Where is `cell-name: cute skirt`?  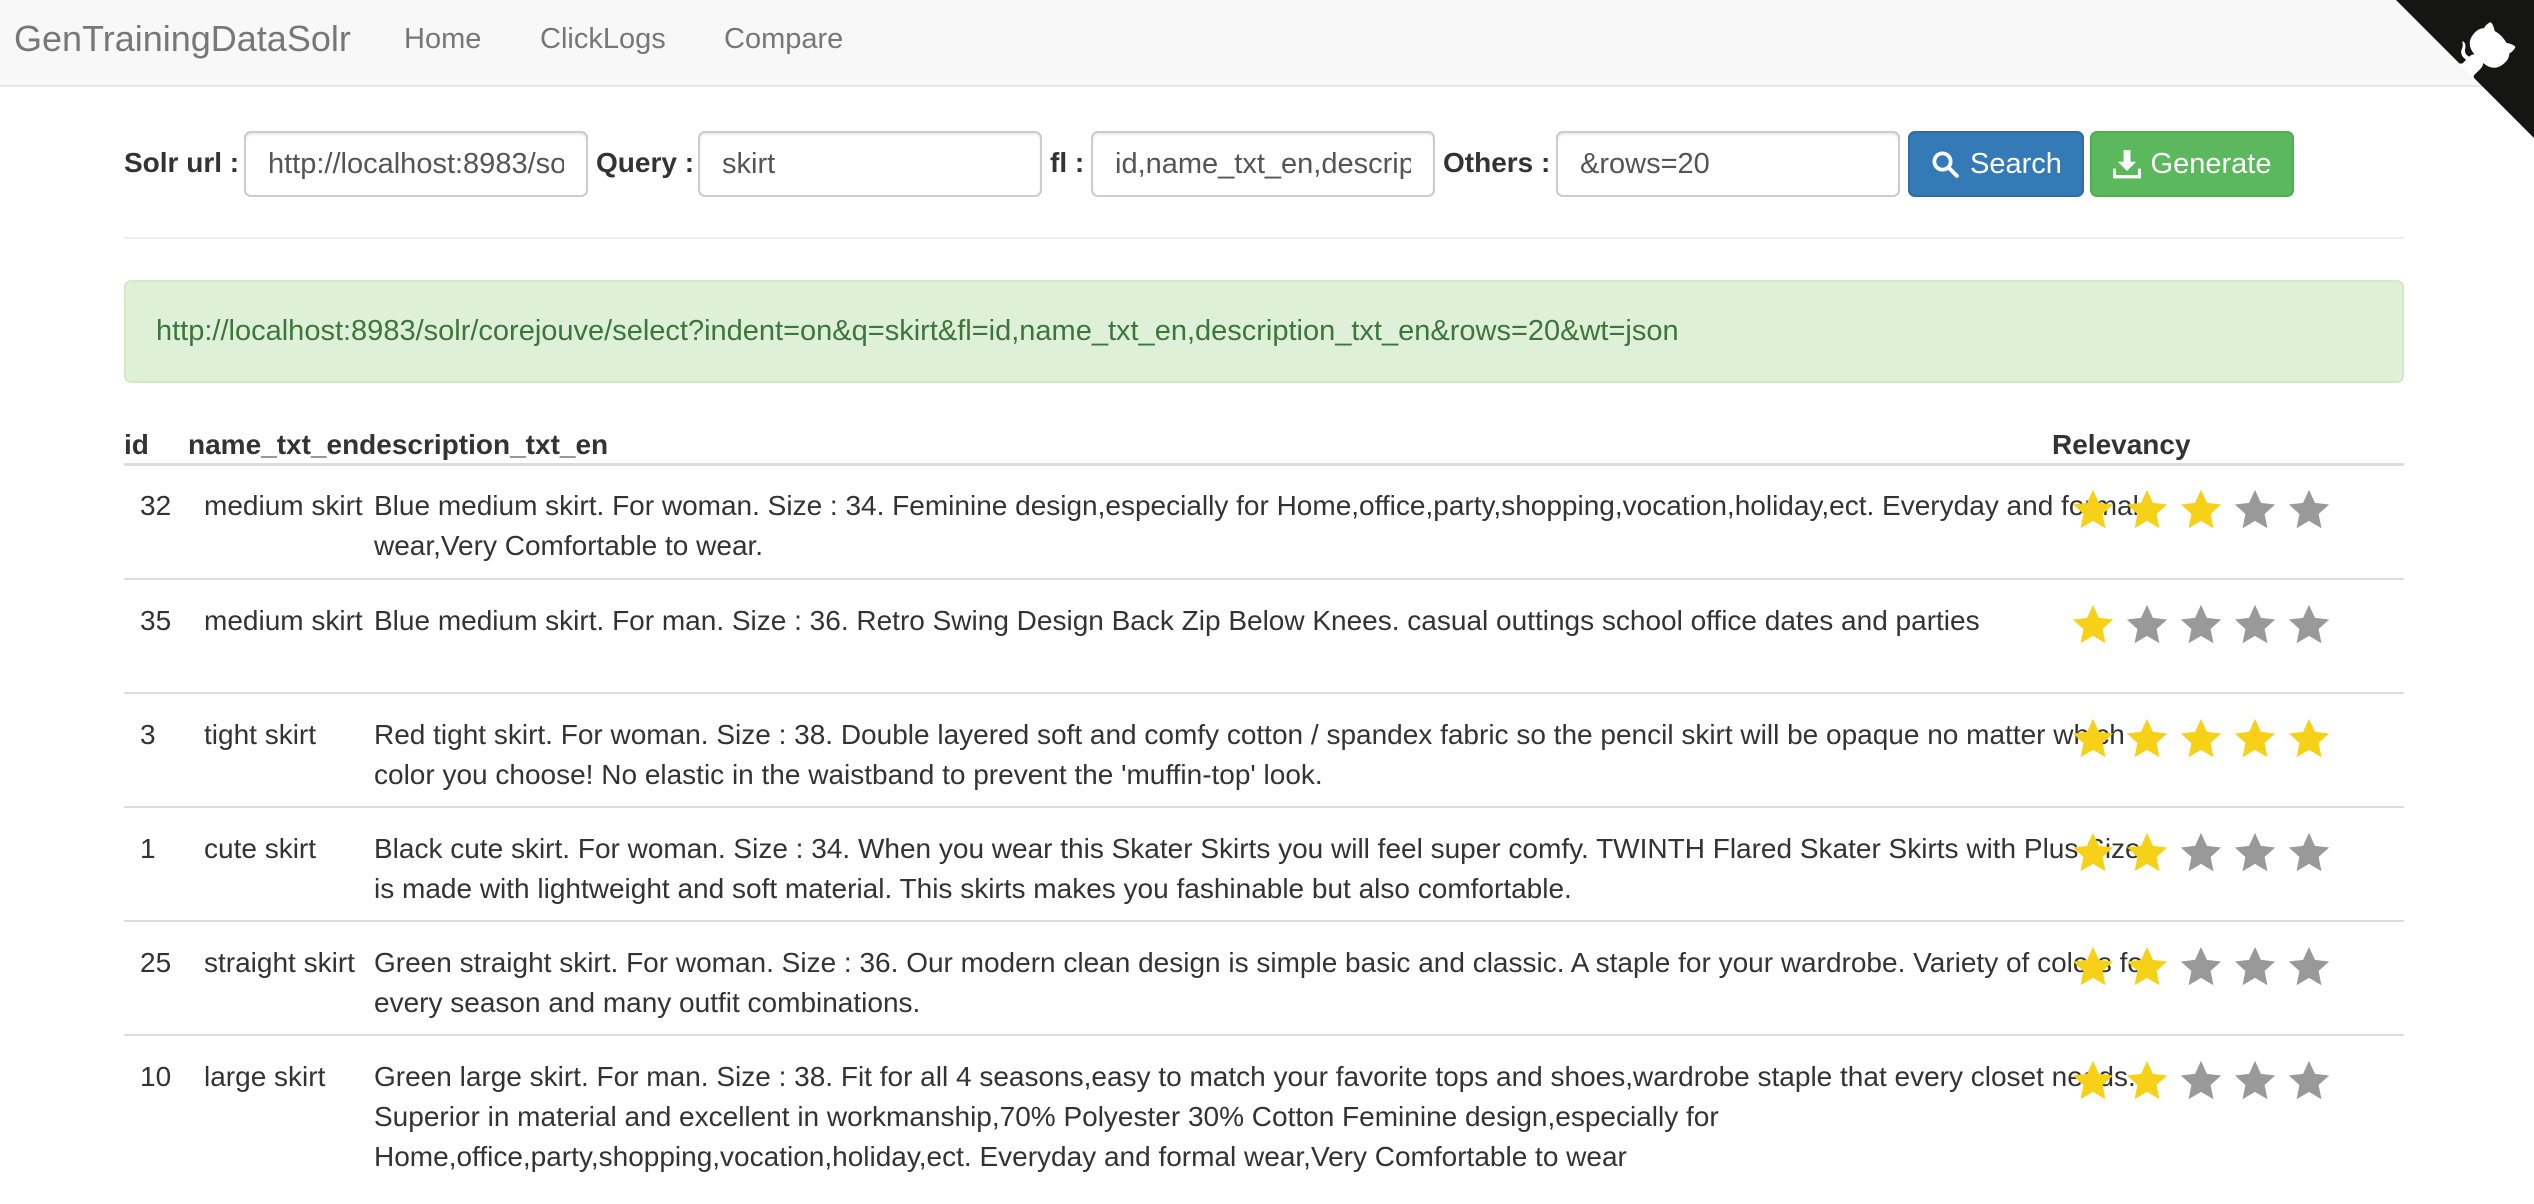 cell-name: cute skirt is located at coordinates (260, 848).